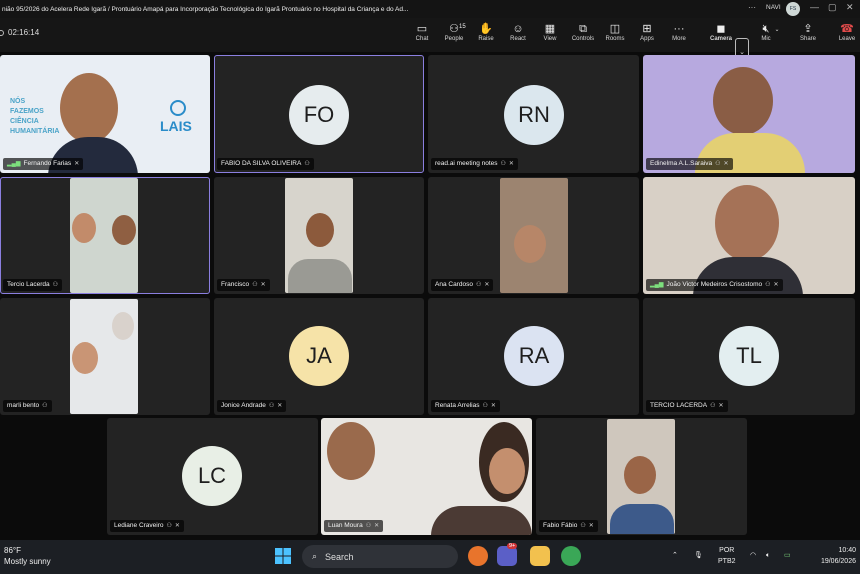 The height and width of the screenshot is (574, 860). Describe the element at coordinates (2, 32) in the screenshot. I see `shield-icon` at that location.